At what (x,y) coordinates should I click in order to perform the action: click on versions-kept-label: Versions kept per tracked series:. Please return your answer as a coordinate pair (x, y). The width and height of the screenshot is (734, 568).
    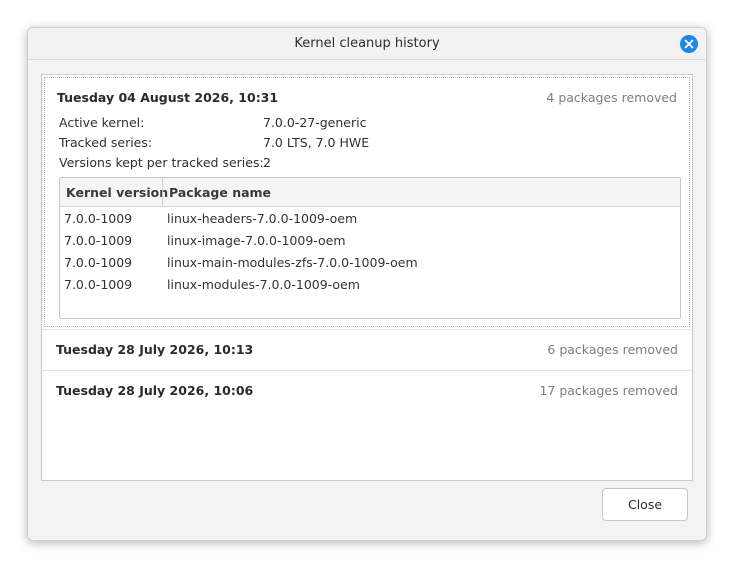
    Looking at the image, I should click on (161, 162).